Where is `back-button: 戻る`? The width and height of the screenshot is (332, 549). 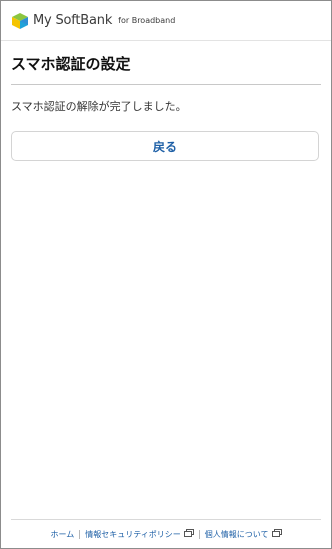
back-button: 戻る is located at coordinates (165, 146).